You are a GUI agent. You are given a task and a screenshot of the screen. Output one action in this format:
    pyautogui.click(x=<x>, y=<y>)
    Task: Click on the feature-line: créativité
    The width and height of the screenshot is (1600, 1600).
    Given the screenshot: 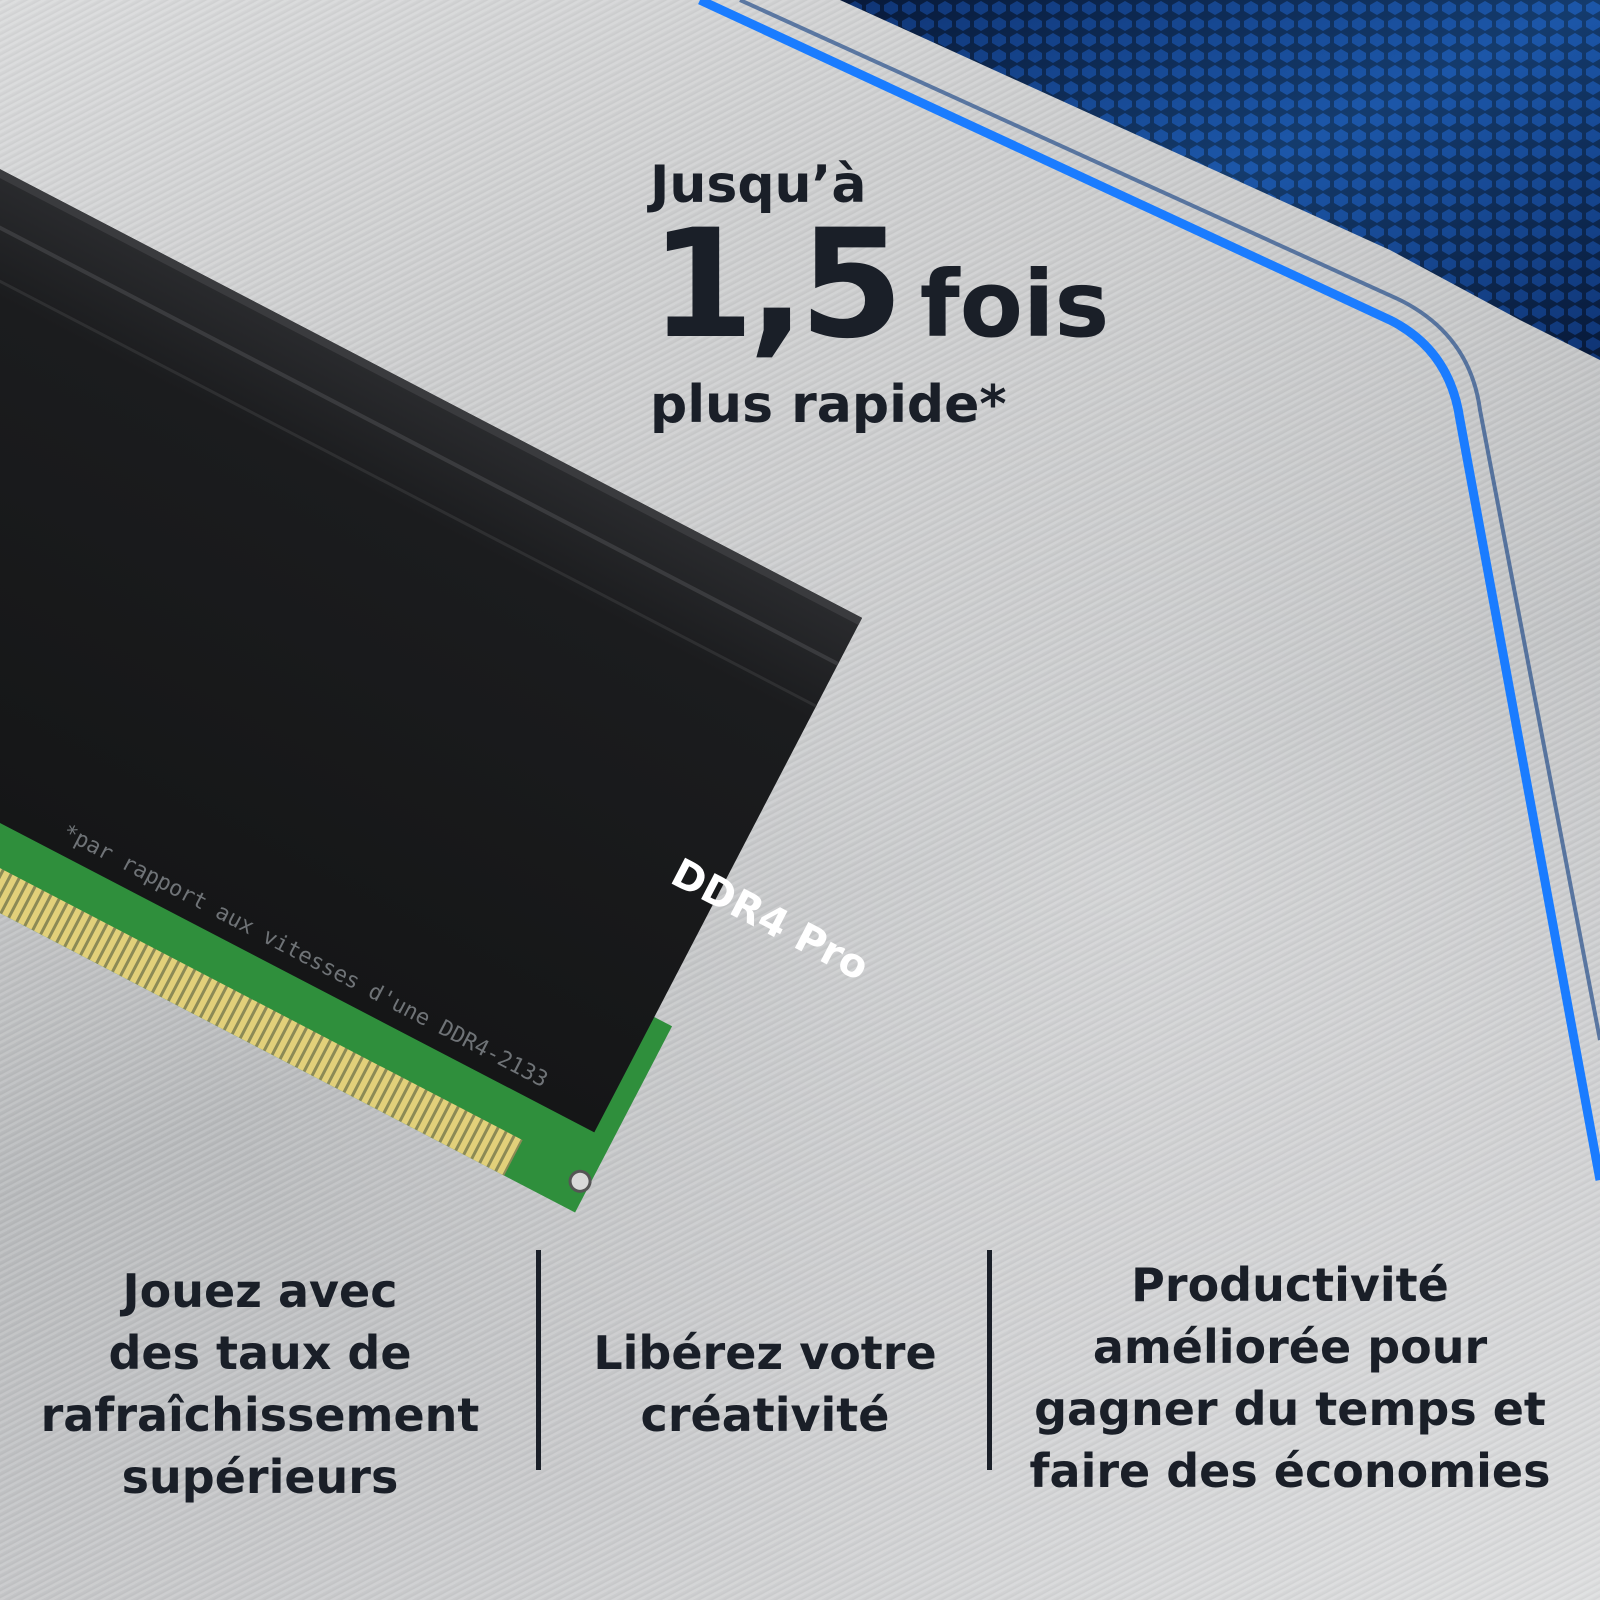 What is the action you would take?
    pyautogui.click(x=765, y=1415)
    